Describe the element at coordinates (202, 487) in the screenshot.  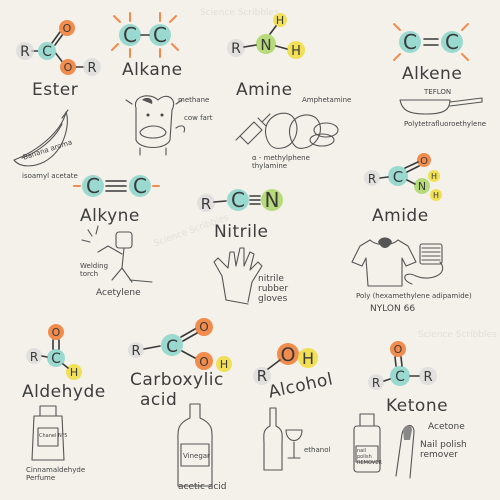
I see `carboxylic-caption: acetic acid` at that location.